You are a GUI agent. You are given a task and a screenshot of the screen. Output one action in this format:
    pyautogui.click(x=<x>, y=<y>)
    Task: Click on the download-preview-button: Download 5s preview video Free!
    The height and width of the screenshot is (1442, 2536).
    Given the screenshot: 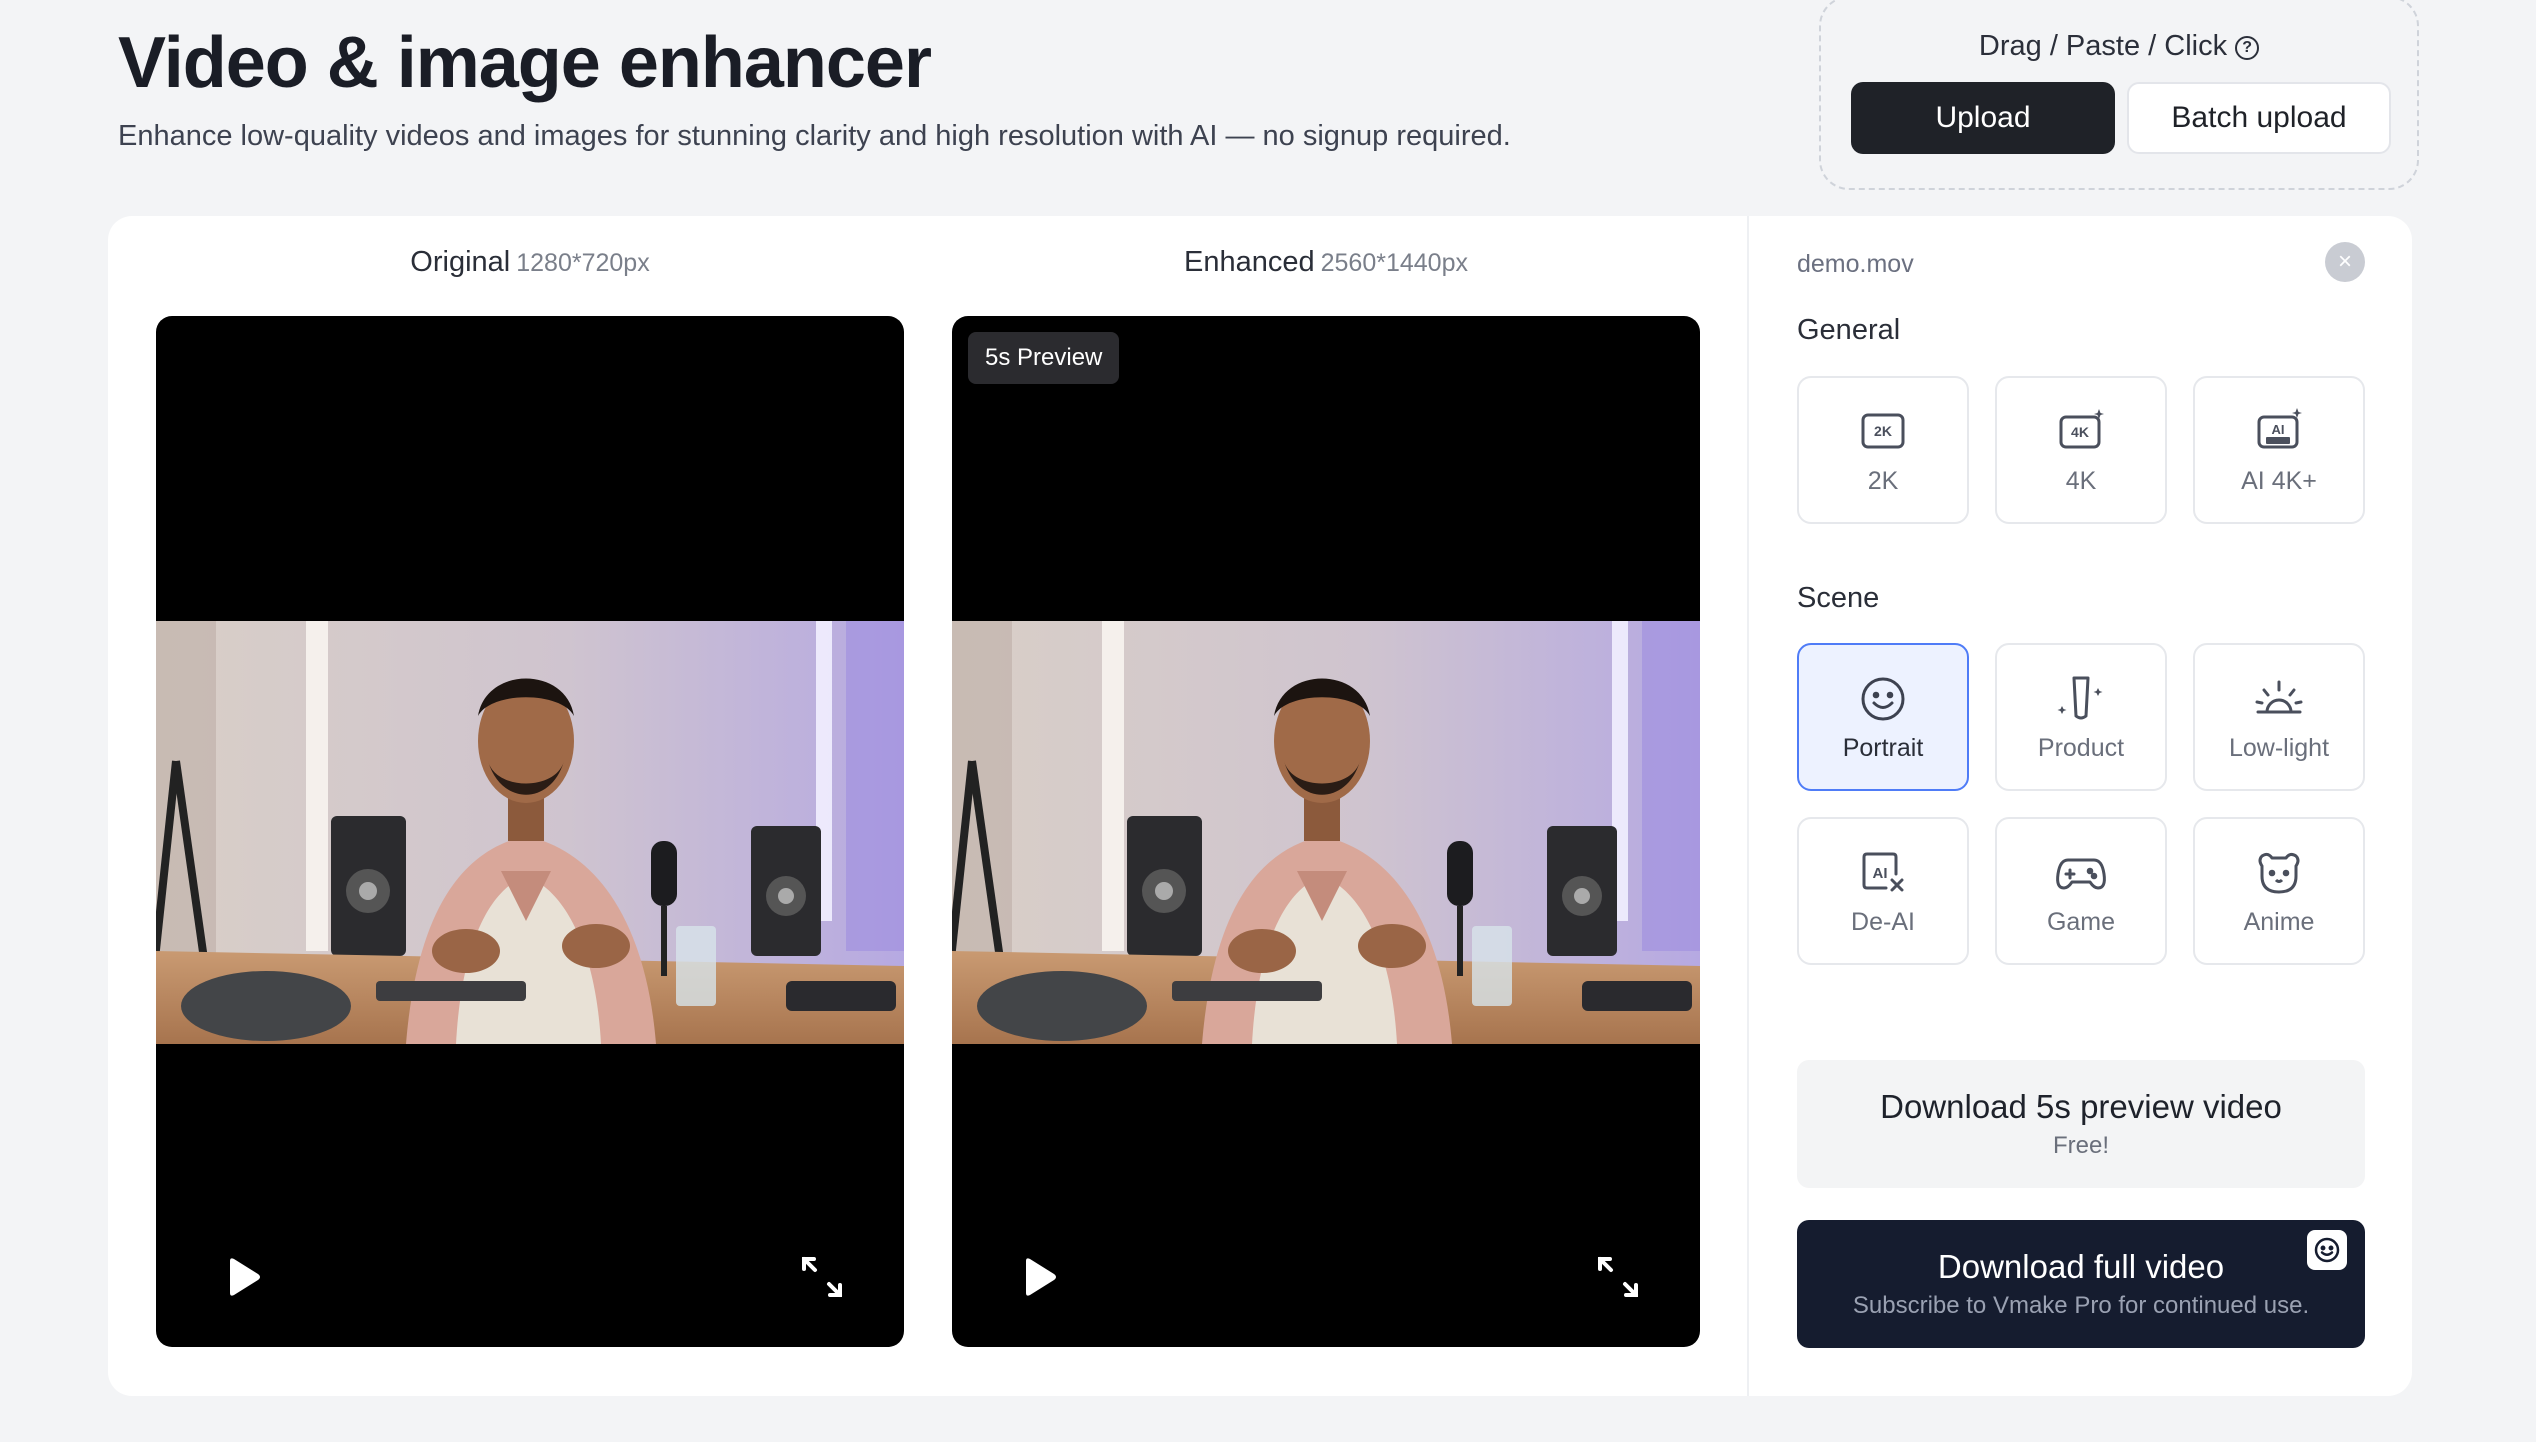 What is the action you would take?
    pyautogui.click(x=2081, y=1124)
    